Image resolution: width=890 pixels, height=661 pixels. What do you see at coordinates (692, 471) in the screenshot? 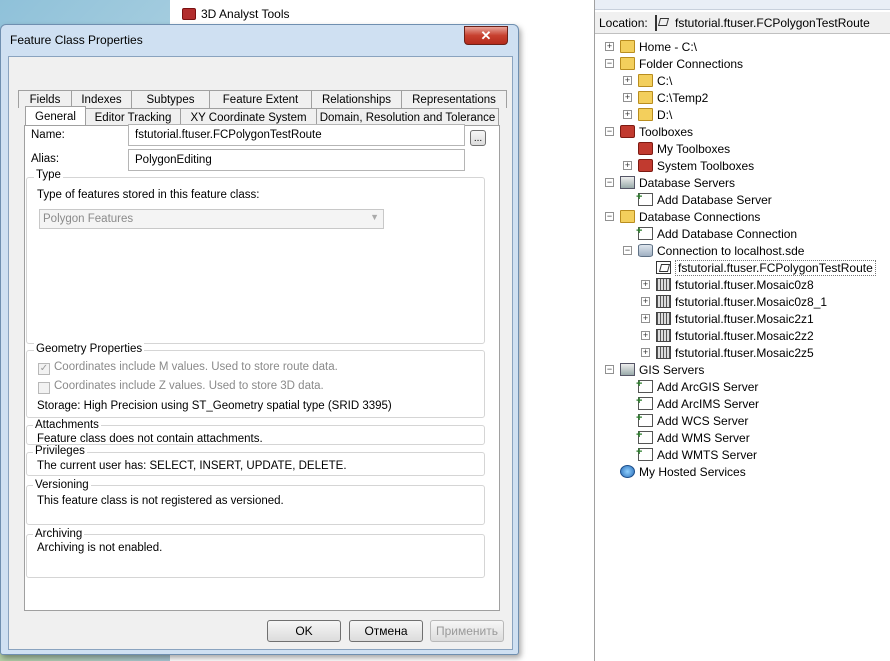
I see `tree-item-label: My Hosted Services` at bounding box center [692, 471].